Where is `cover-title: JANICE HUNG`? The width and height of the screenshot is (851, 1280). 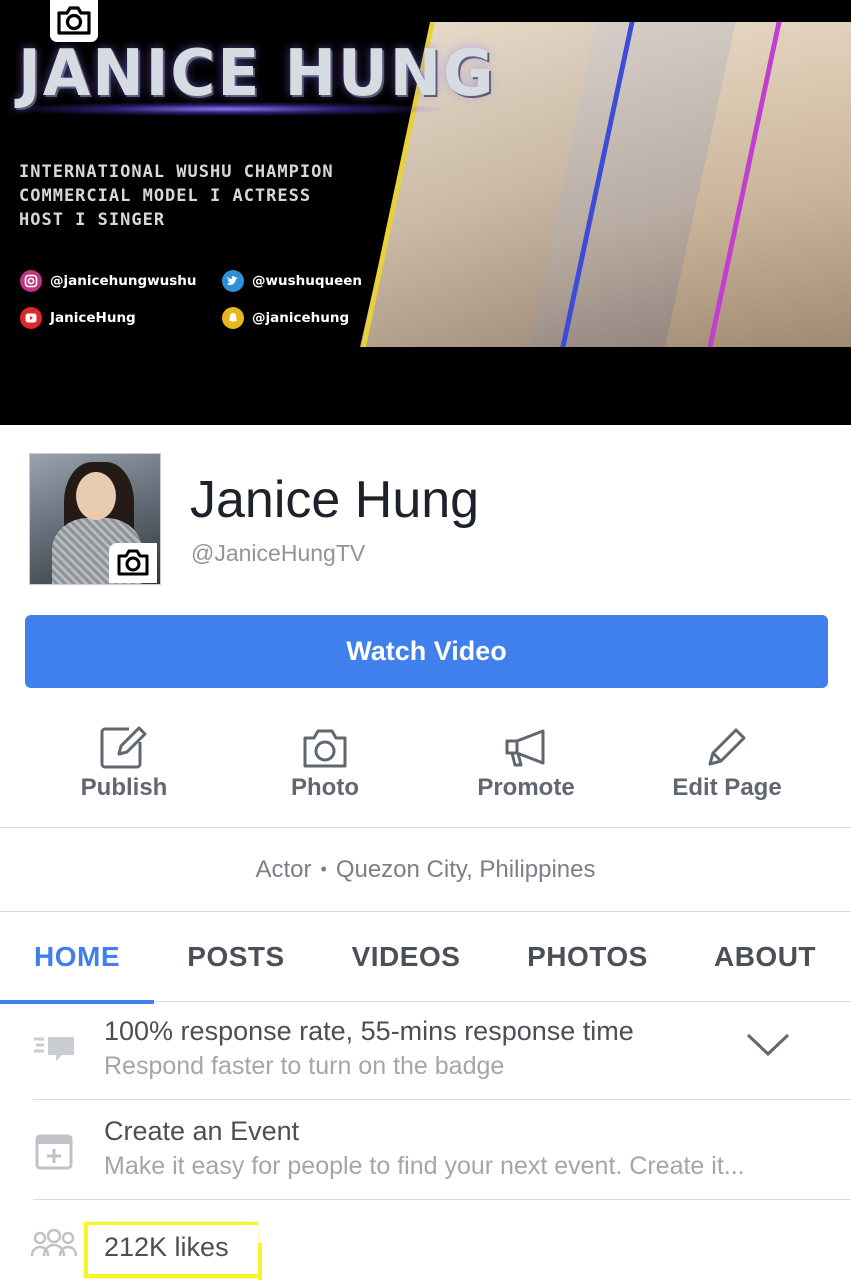
cover-title: JANICE HUNG is located at coordinates (257, 74).